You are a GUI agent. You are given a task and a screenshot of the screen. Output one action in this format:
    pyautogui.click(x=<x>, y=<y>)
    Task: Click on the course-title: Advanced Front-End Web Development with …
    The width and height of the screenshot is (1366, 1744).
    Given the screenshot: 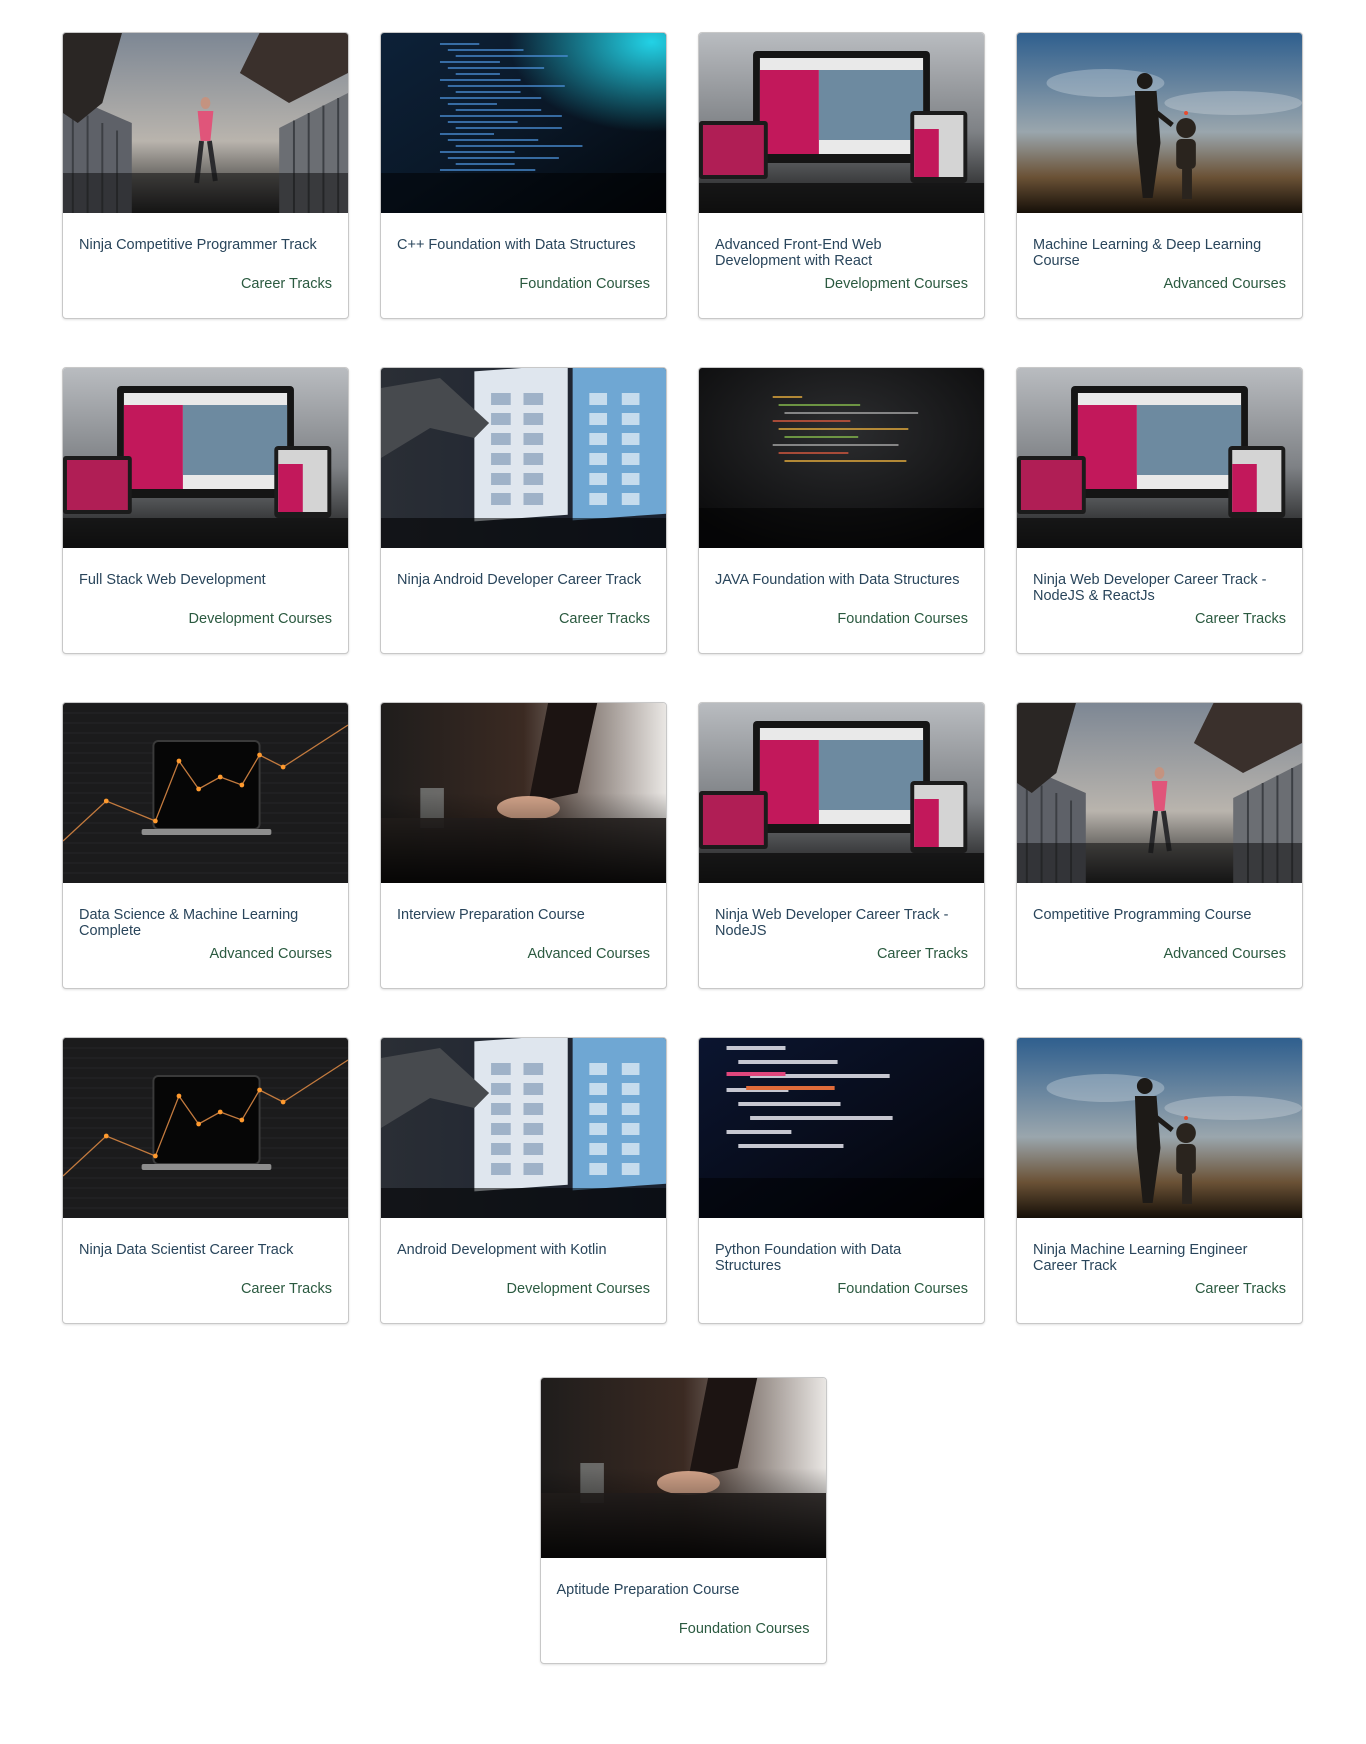 What is the action you would take?
    pyautogui.click(x=841, y=253)
    